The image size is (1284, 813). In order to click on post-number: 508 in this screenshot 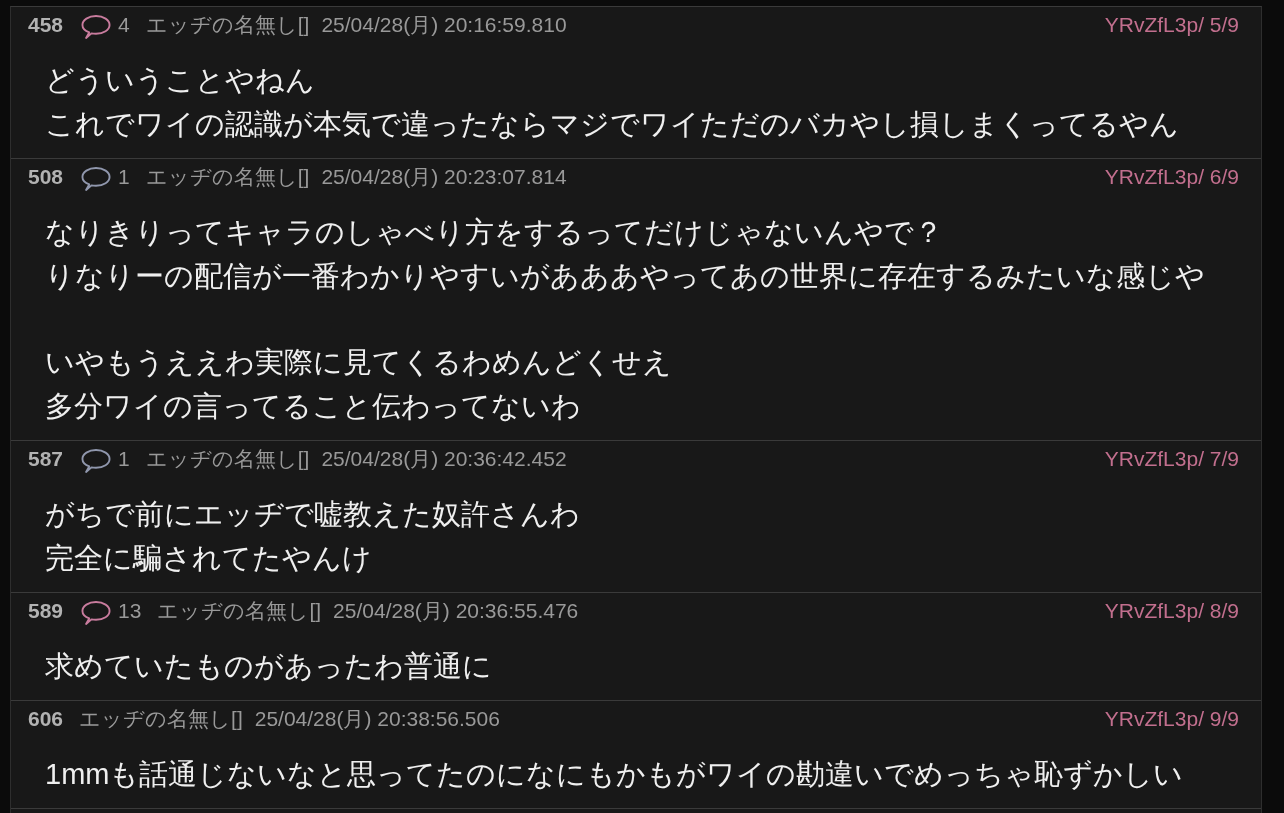, I will do `click(46, 177)`.